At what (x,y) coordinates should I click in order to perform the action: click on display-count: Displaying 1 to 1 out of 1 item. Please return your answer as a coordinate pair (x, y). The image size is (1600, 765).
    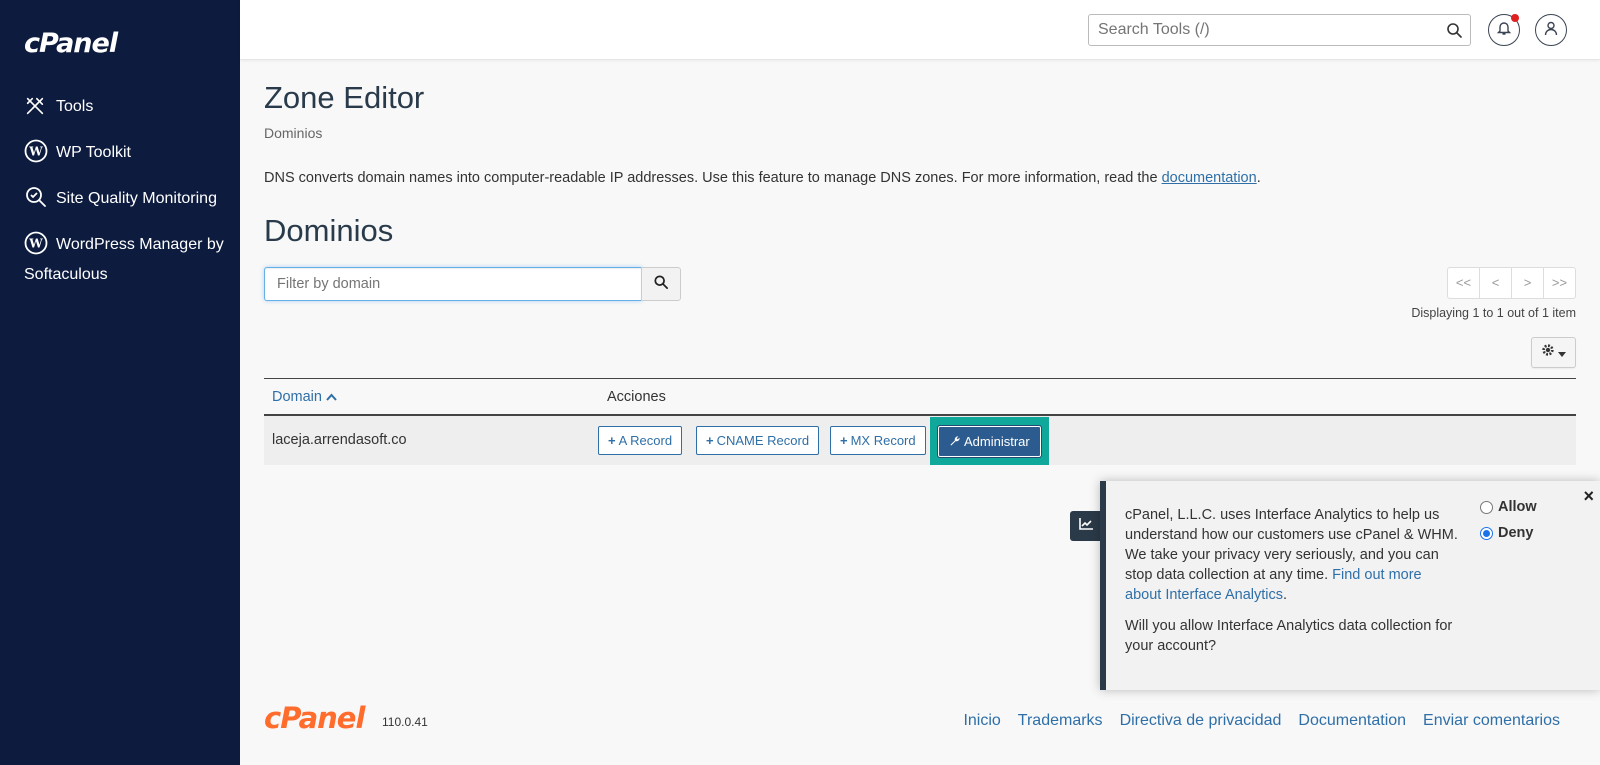
    Looking at the image, I should click on (1493, 313).